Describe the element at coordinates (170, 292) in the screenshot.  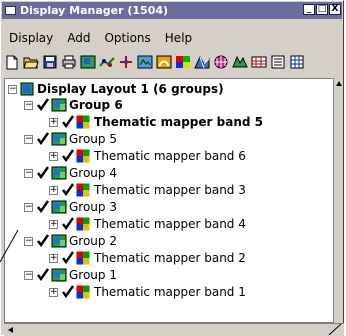
I see `layer-label: Thematic mapper band 1` at that location.